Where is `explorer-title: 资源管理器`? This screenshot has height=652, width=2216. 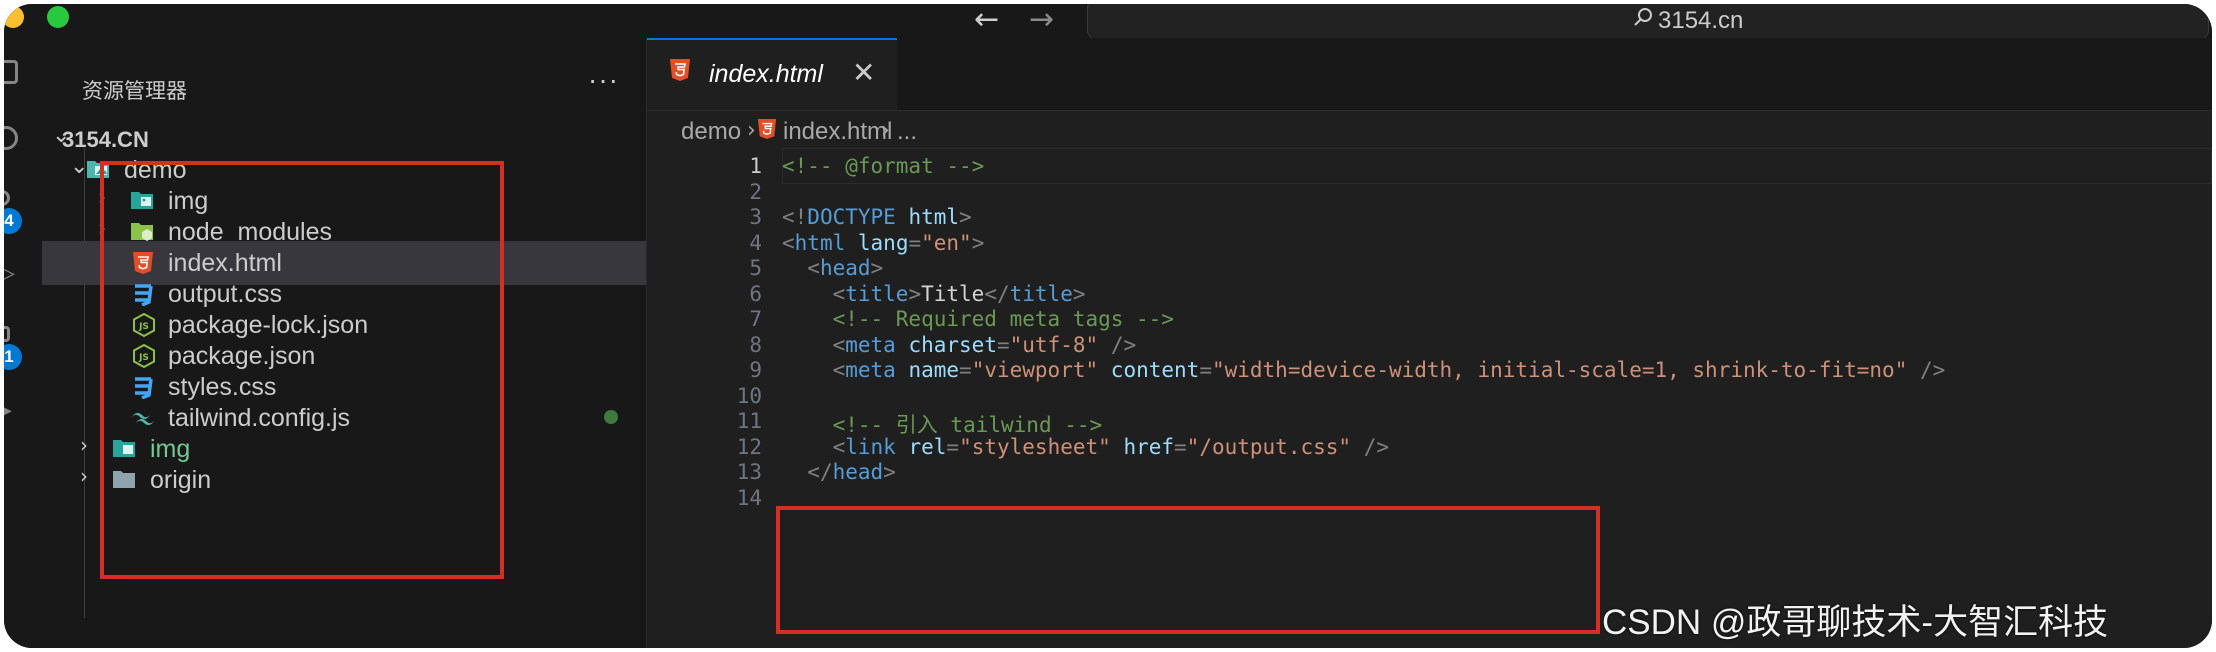 explorer-title: 资源管理器 is located at coordinates (134, 91).